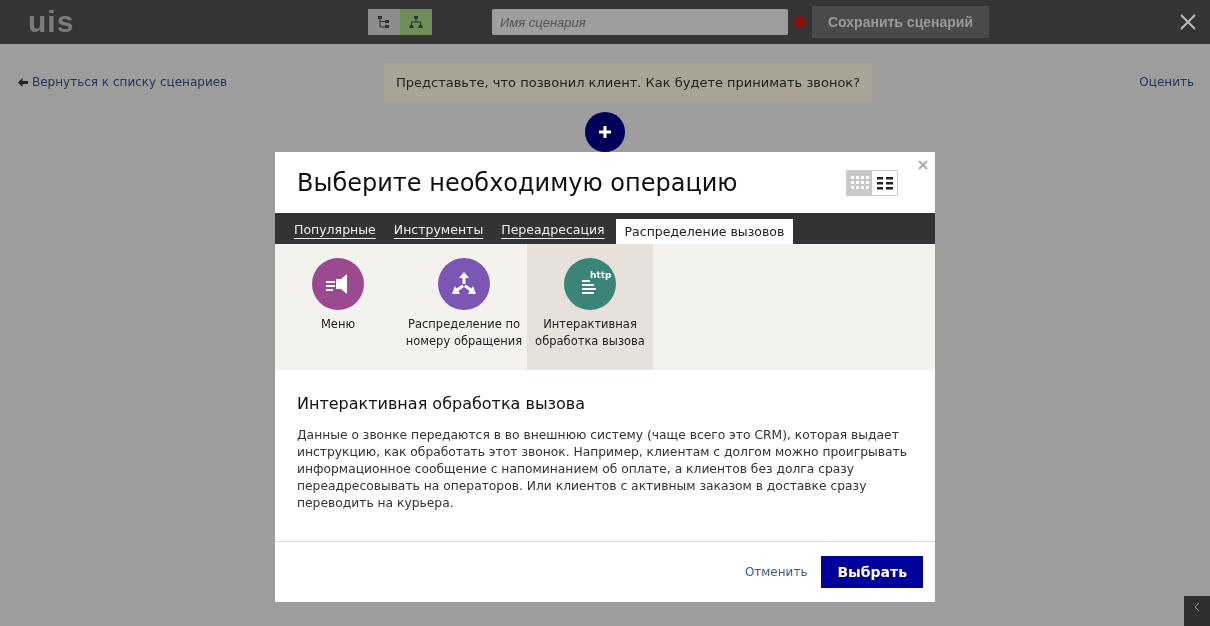  What do you see at coordinates (602, 469) in the screenshot?
I see `description-text: Данные о звонке передаются в во внешнюю систему (чаще всего это CRM), которая выдает инструкцию, как обработать этот звонок. Например, клиентам с долгом можно проигрывать информационное сообщение с напоминанием об оплате, а клиентов без долга сразу переадресовывать на операторов. Или клиентов с активным заказом в доставке сразу переводить на курьера.` at bounding box center [602, 469].